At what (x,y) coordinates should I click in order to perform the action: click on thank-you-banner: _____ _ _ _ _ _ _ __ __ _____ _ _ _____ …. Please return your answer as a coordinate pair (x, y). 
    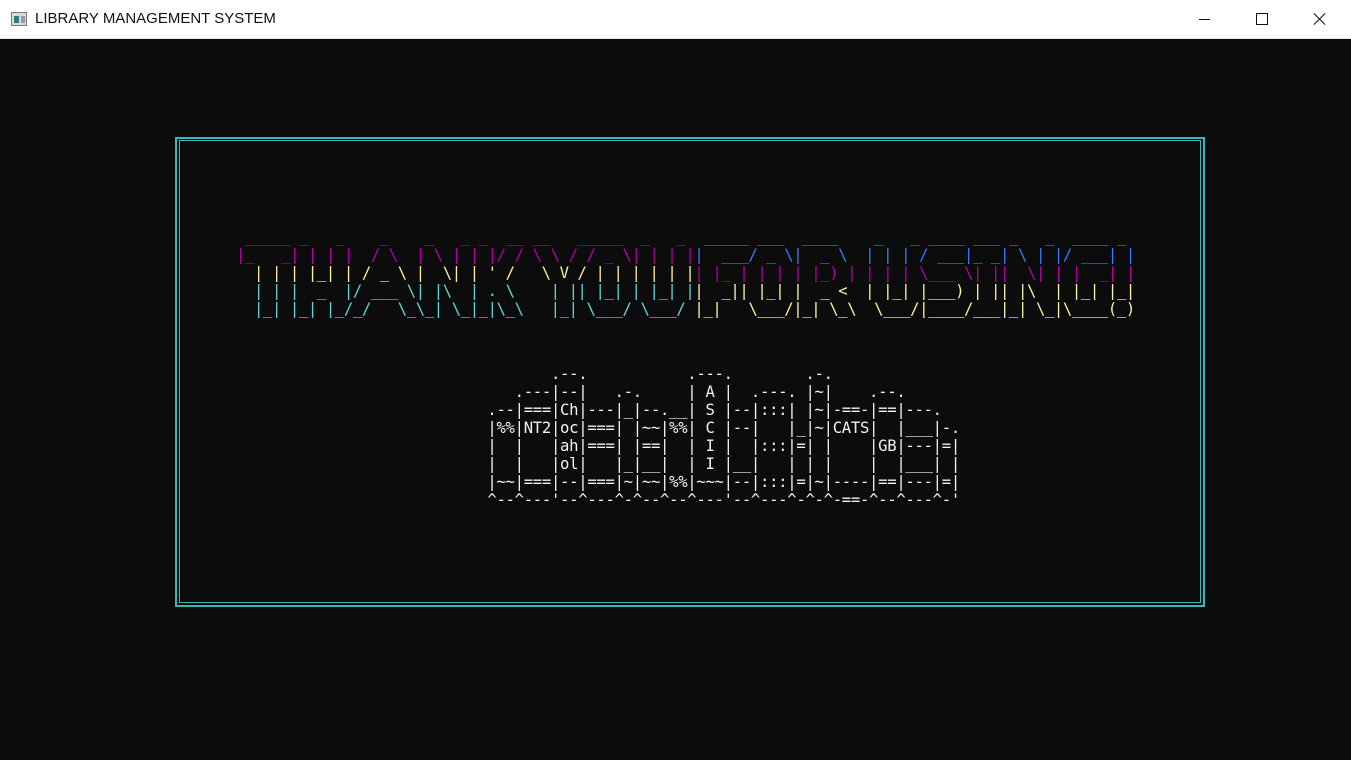
    Looking at the image, I should click on (685, 273).